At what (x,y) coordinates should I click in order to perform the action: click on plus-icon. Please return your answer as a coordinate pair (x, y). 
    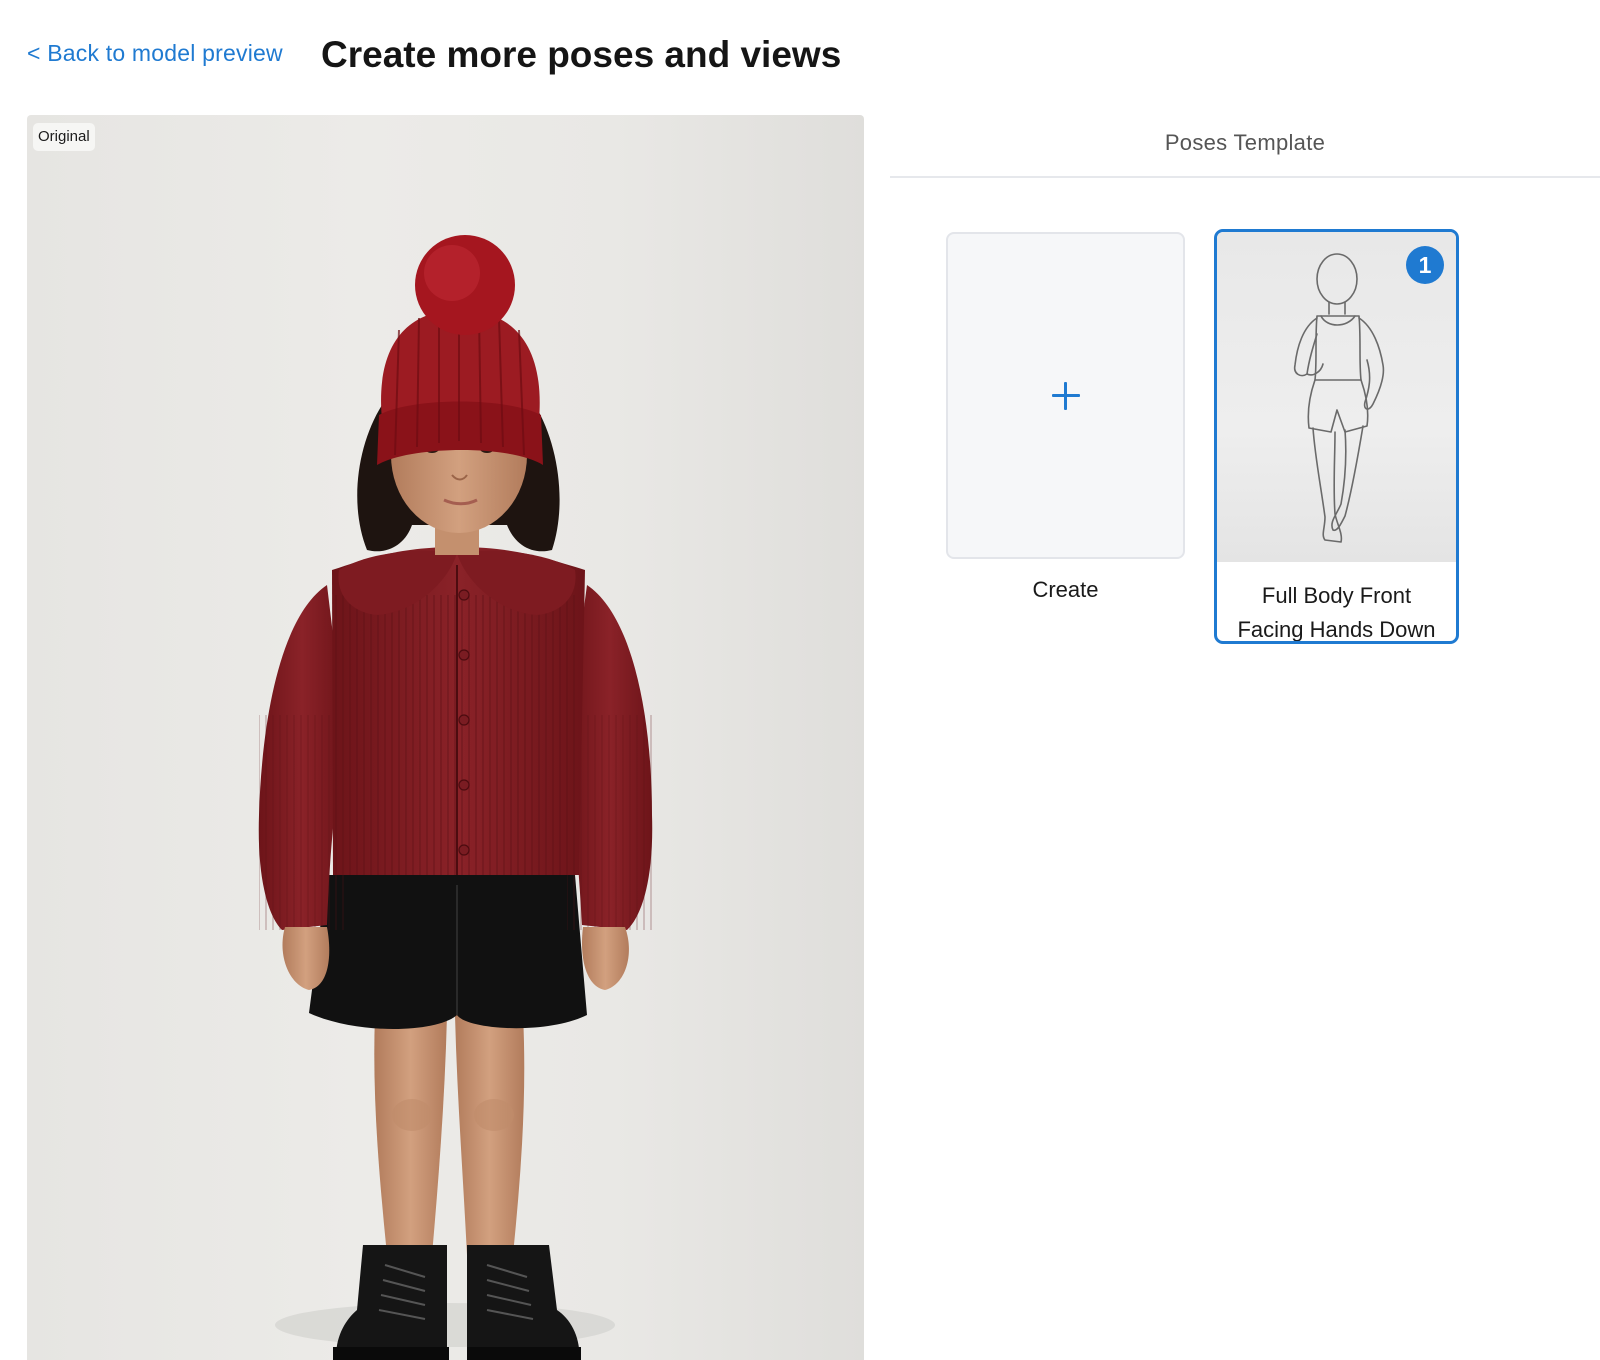
    Looking at the image, I should click on (1065, 395).